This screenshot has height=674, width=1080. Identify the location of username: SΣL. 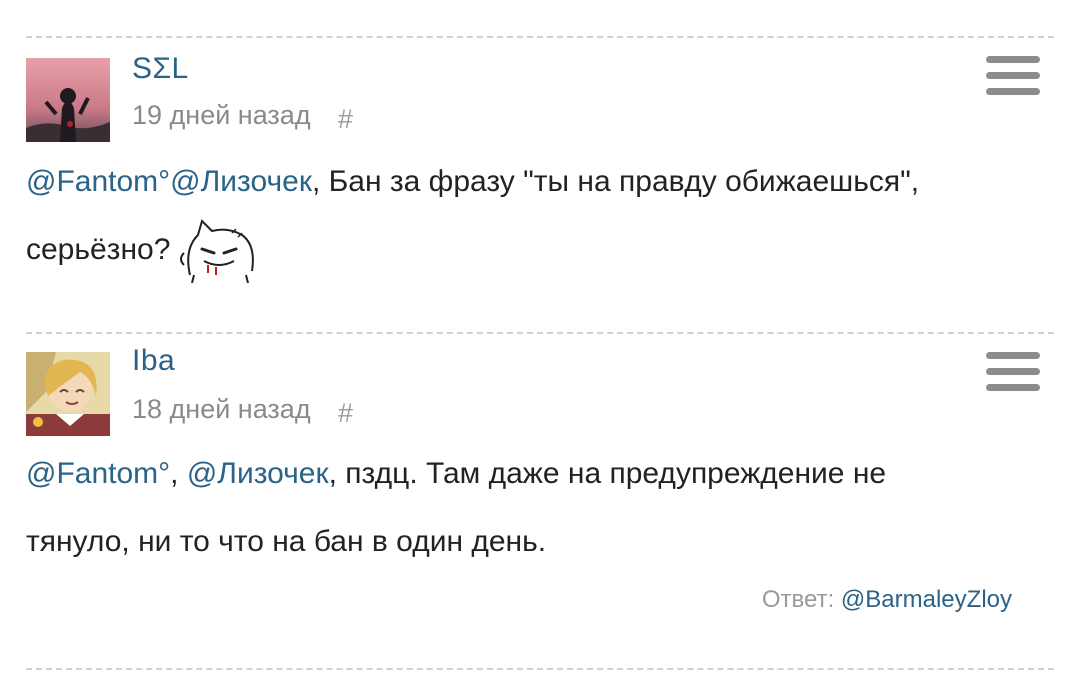
(160, 69).